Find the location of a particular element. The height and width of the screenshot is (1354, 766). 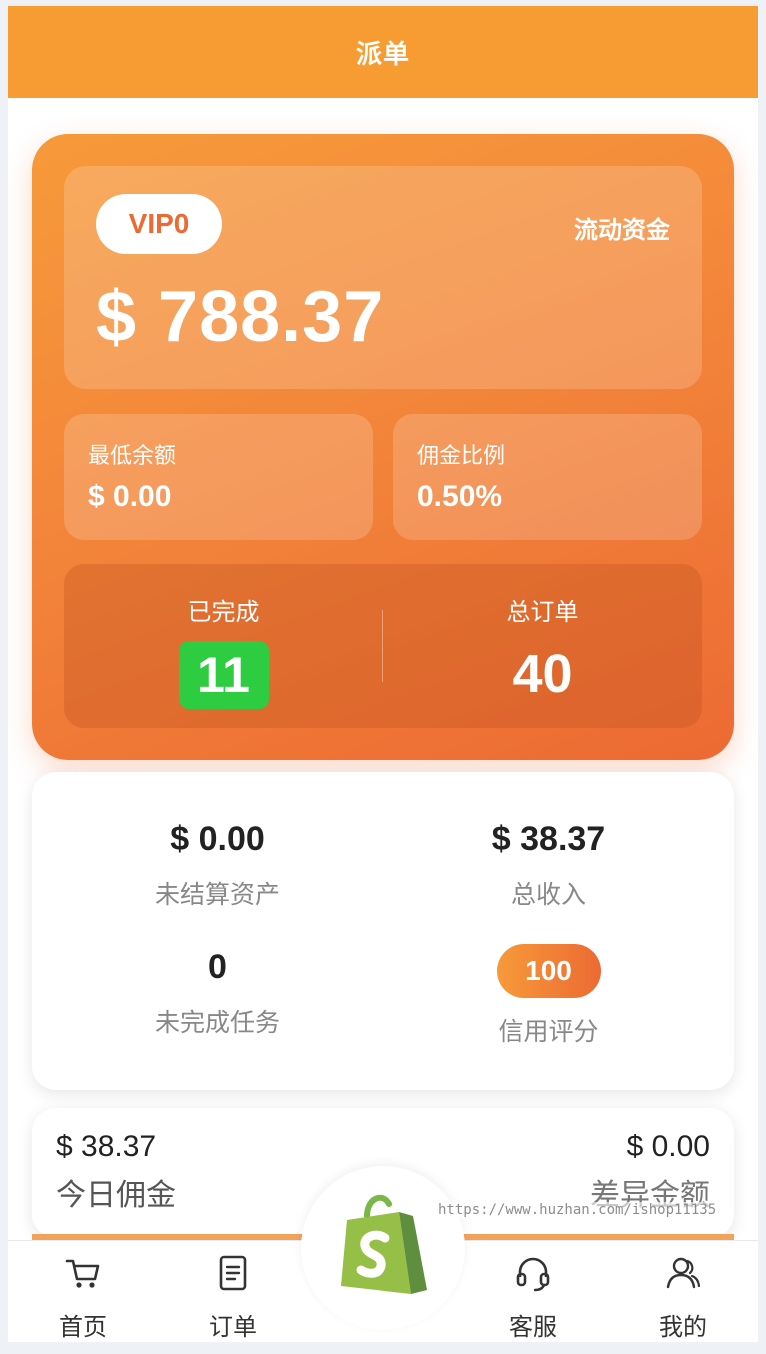

shop-bag-icon is located at coordinates (384, 1245).